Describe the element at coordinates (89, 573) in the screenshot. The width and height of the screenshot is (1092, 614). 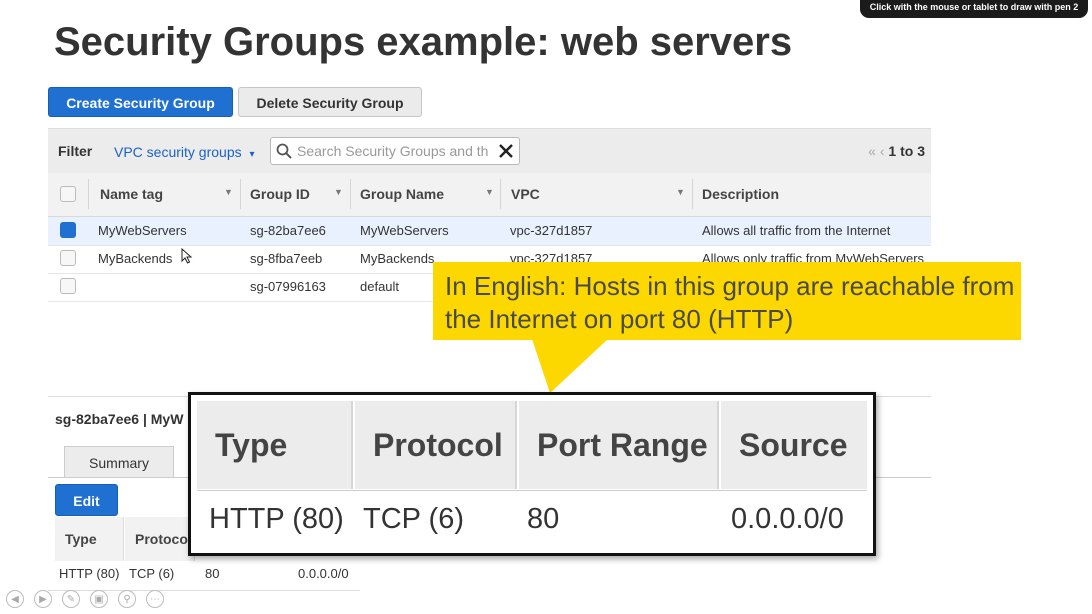
I see `rule-type: HTTP (80)` at that location.